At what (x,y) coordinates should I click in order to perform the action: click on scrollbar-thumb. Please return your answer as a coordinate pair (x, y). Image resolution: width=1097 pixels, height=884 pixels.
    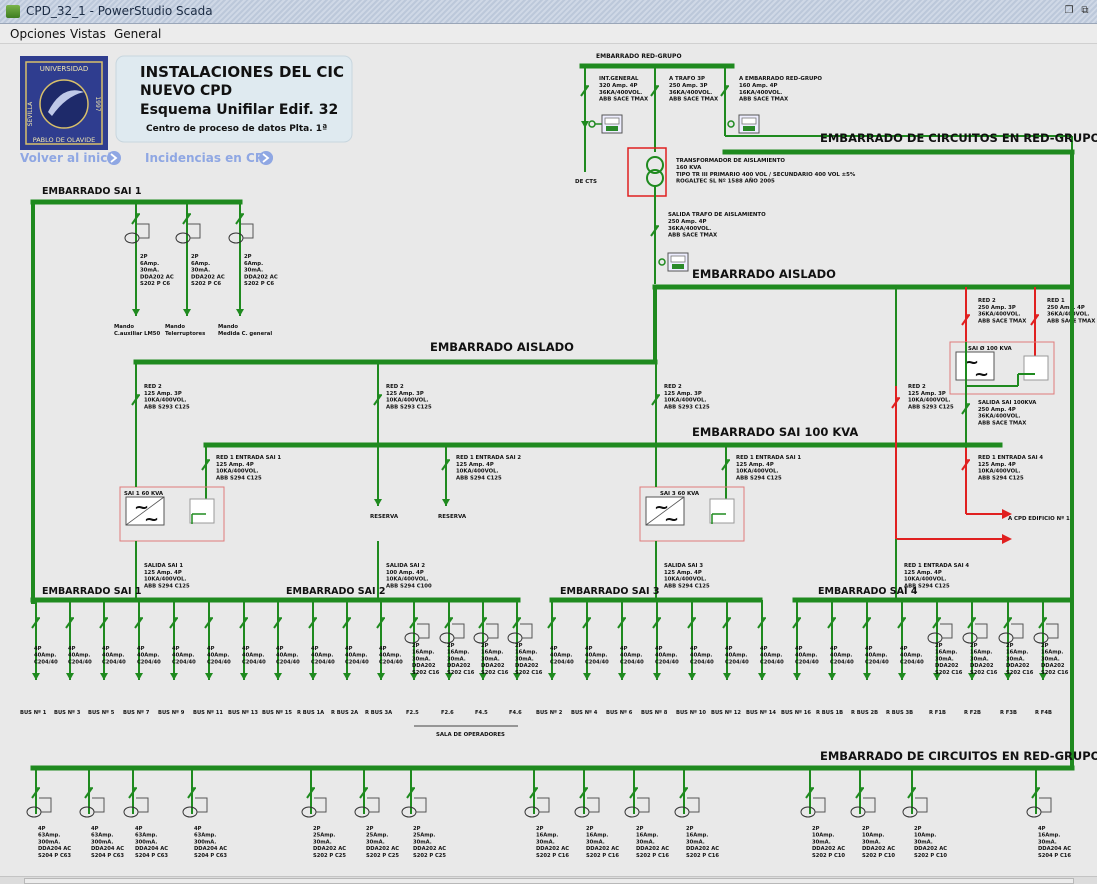
    Looking at the image, I should click on (549, 881).